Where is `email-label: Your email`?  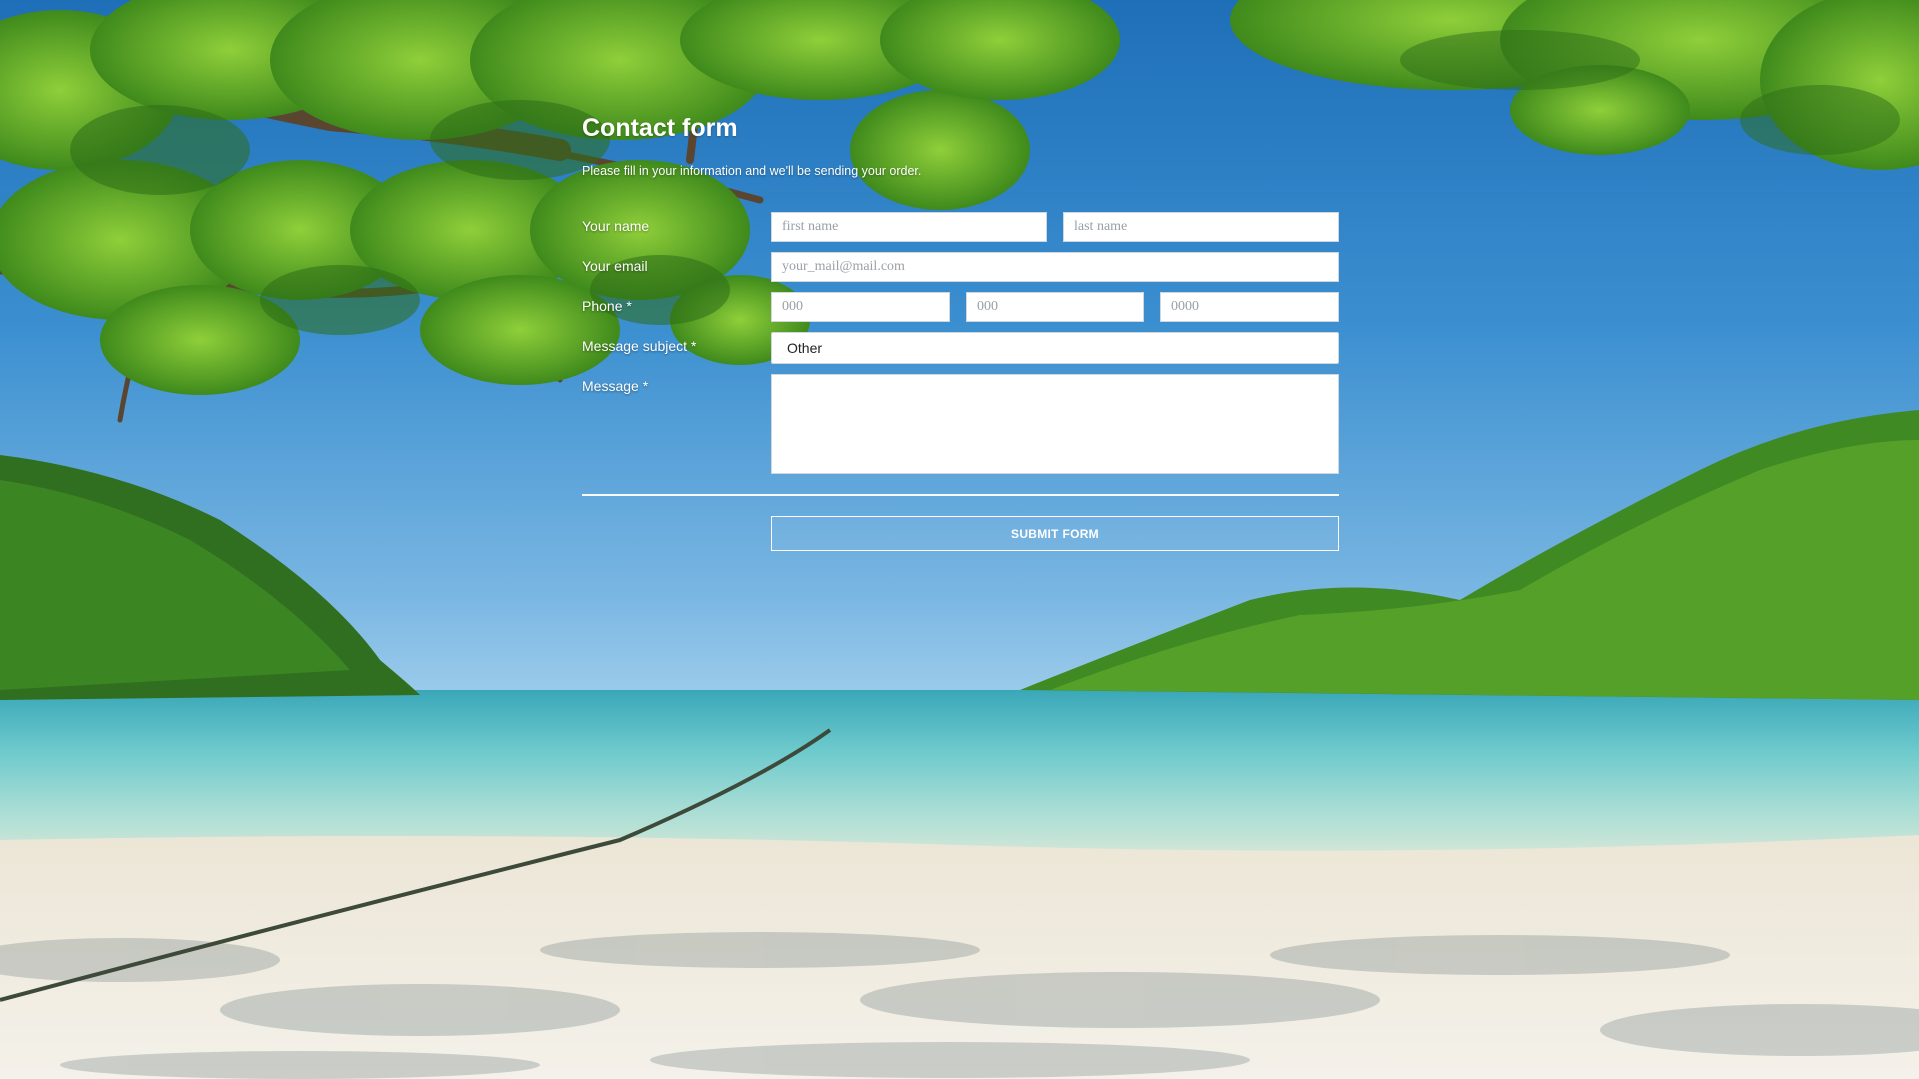 email-label: Your email is located at coordinates (615, 266).